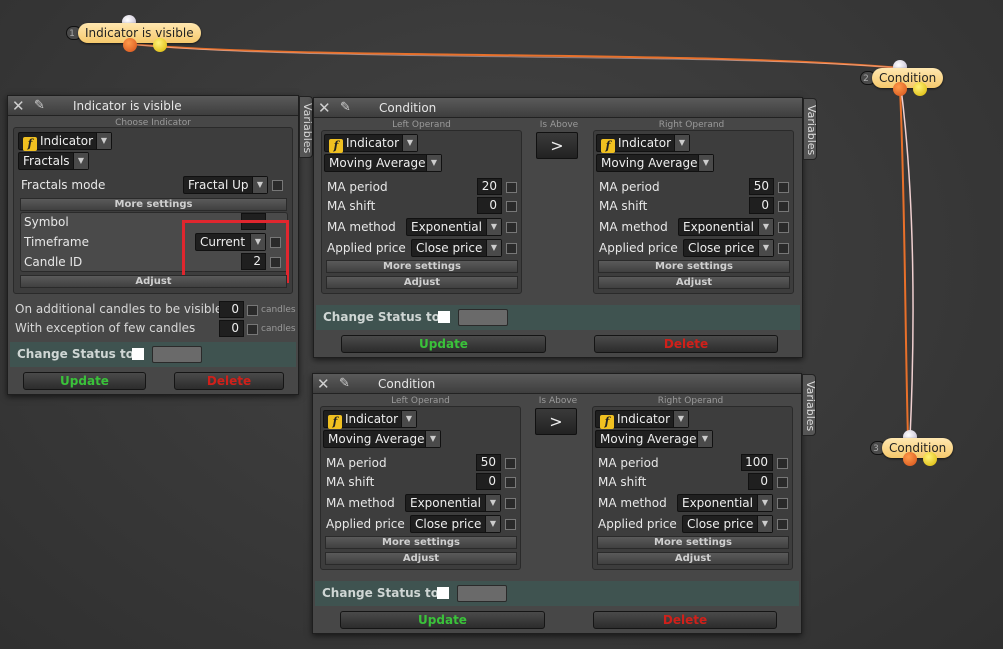  What do you see at coordinates (633, 227) in the screenshot?
I see `right-ma-method-label: MA method` at bounding box center [633, 227].